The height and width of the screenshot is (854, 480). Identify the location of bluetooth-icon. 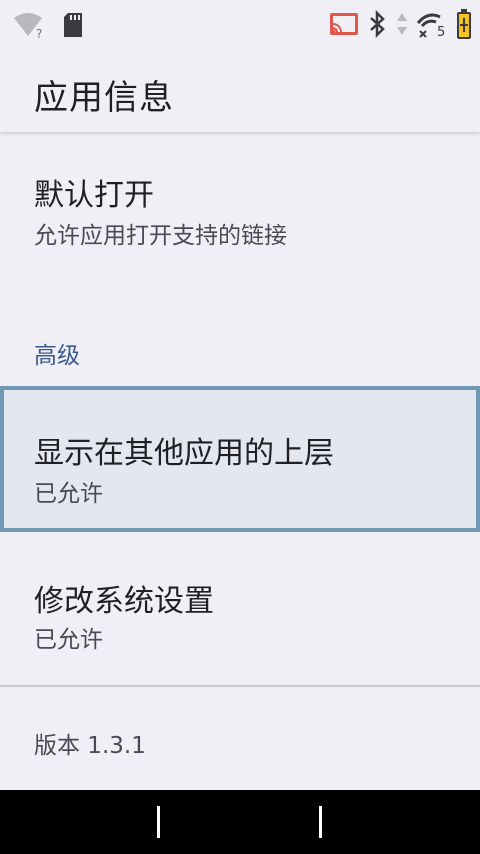
(378, 24).